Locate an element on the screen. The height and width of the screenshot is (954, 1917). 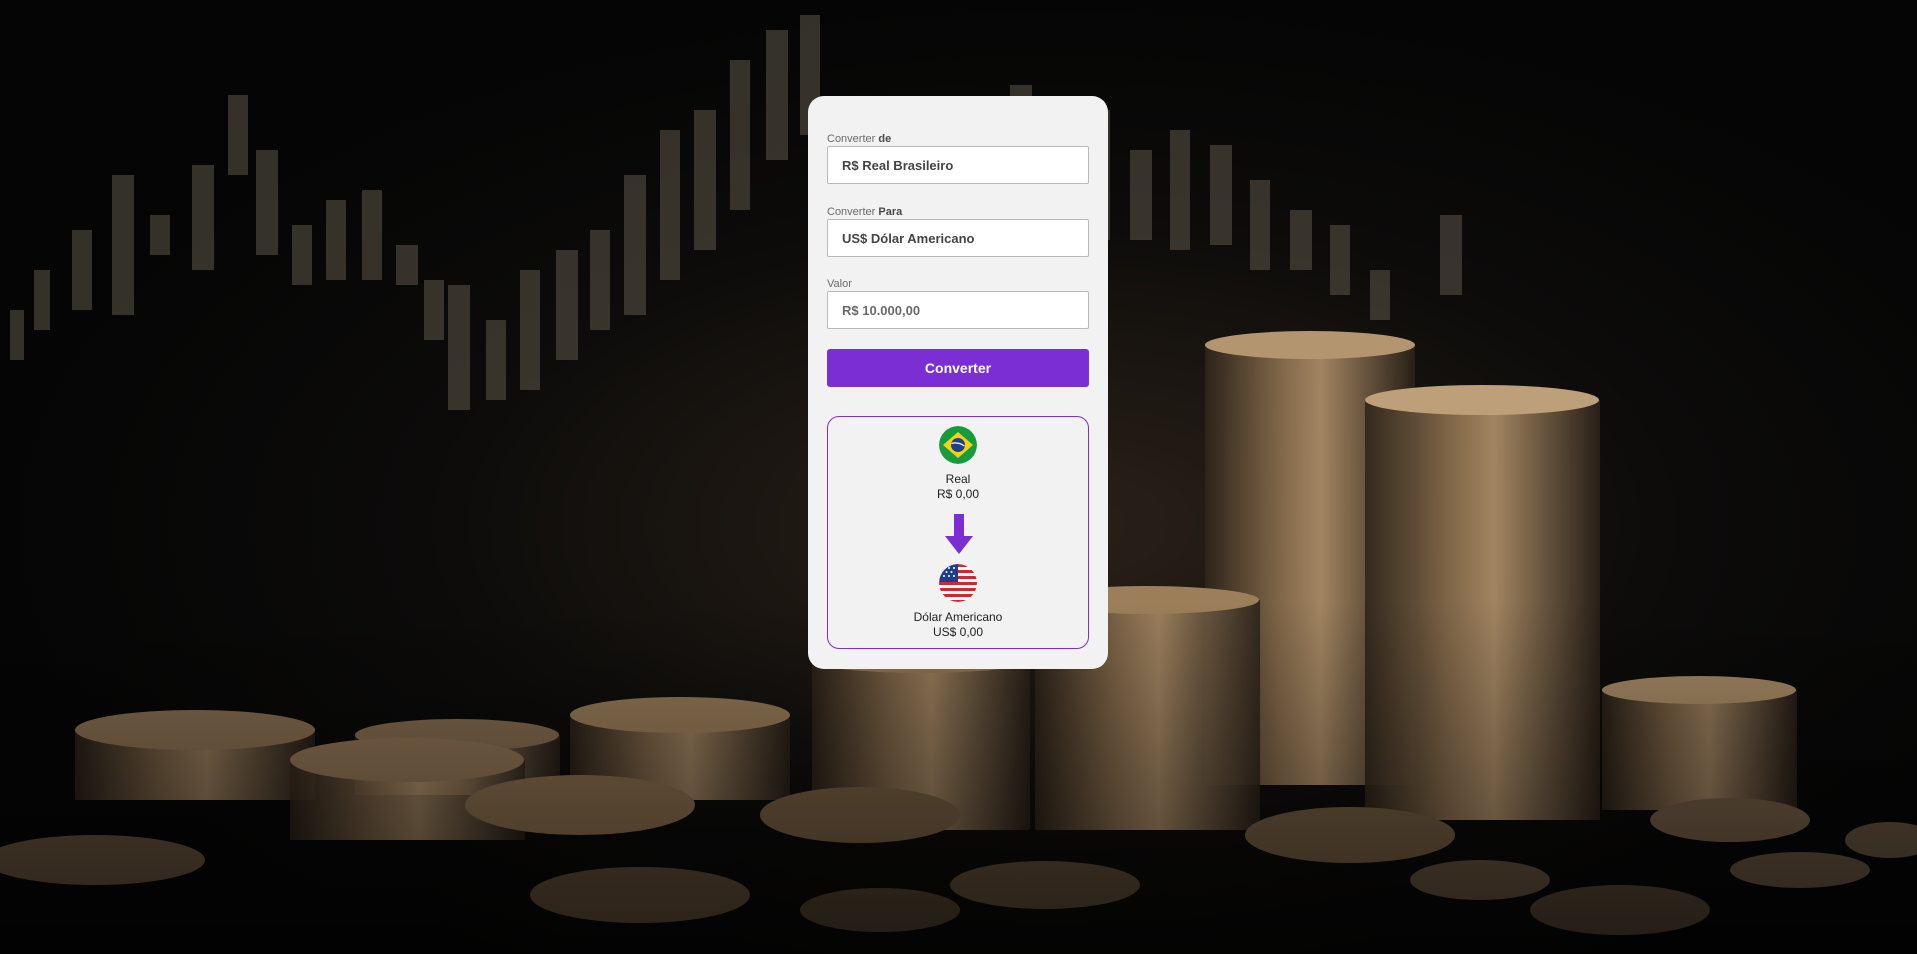
value-label: Valor is located at coordinates (839, 284).